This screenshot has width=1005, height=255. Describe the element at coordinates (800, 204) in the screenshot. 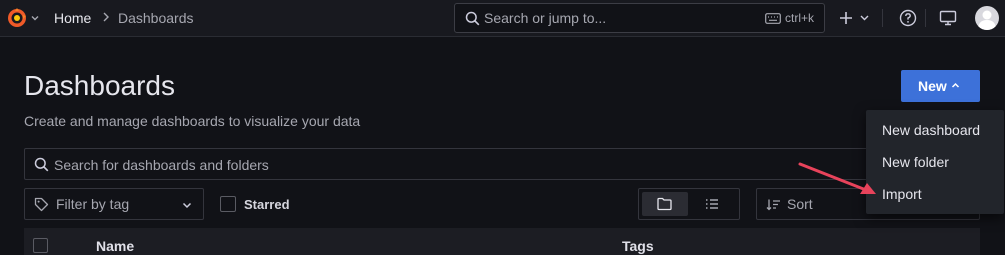

I see `sort-label: Sort` at that location.